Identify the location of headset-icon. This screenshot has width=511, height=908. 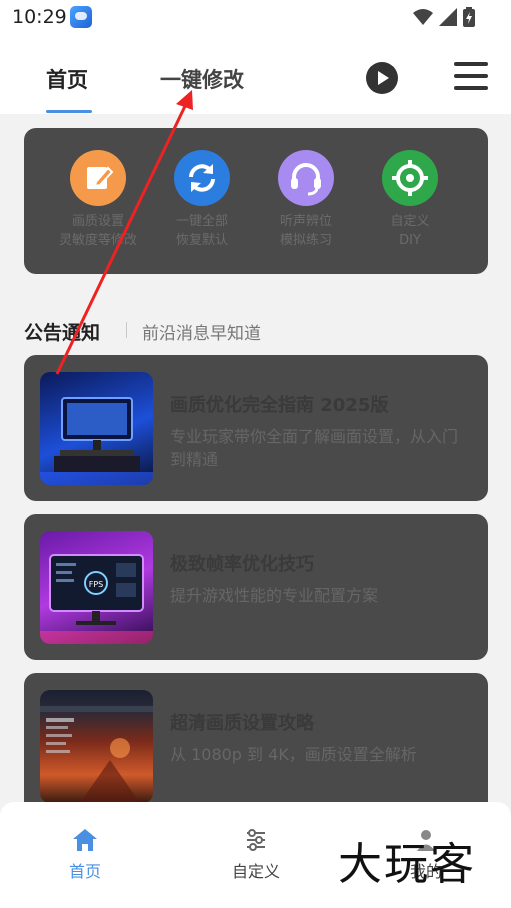
(306, 178).